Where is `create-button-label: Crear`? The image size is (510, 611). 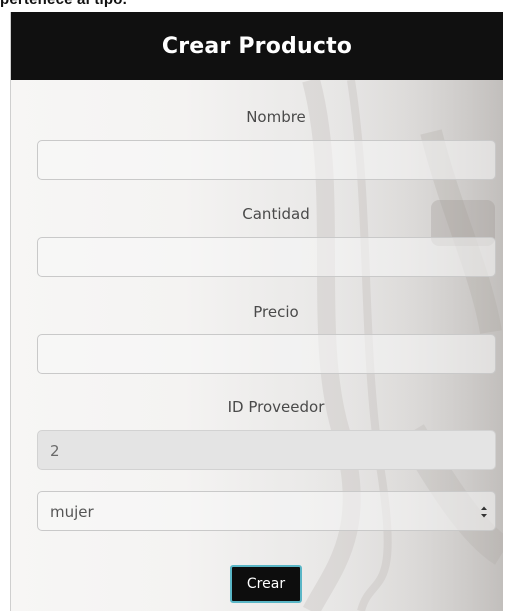 create-button-label: Crear is located at coordinates (266, 584).